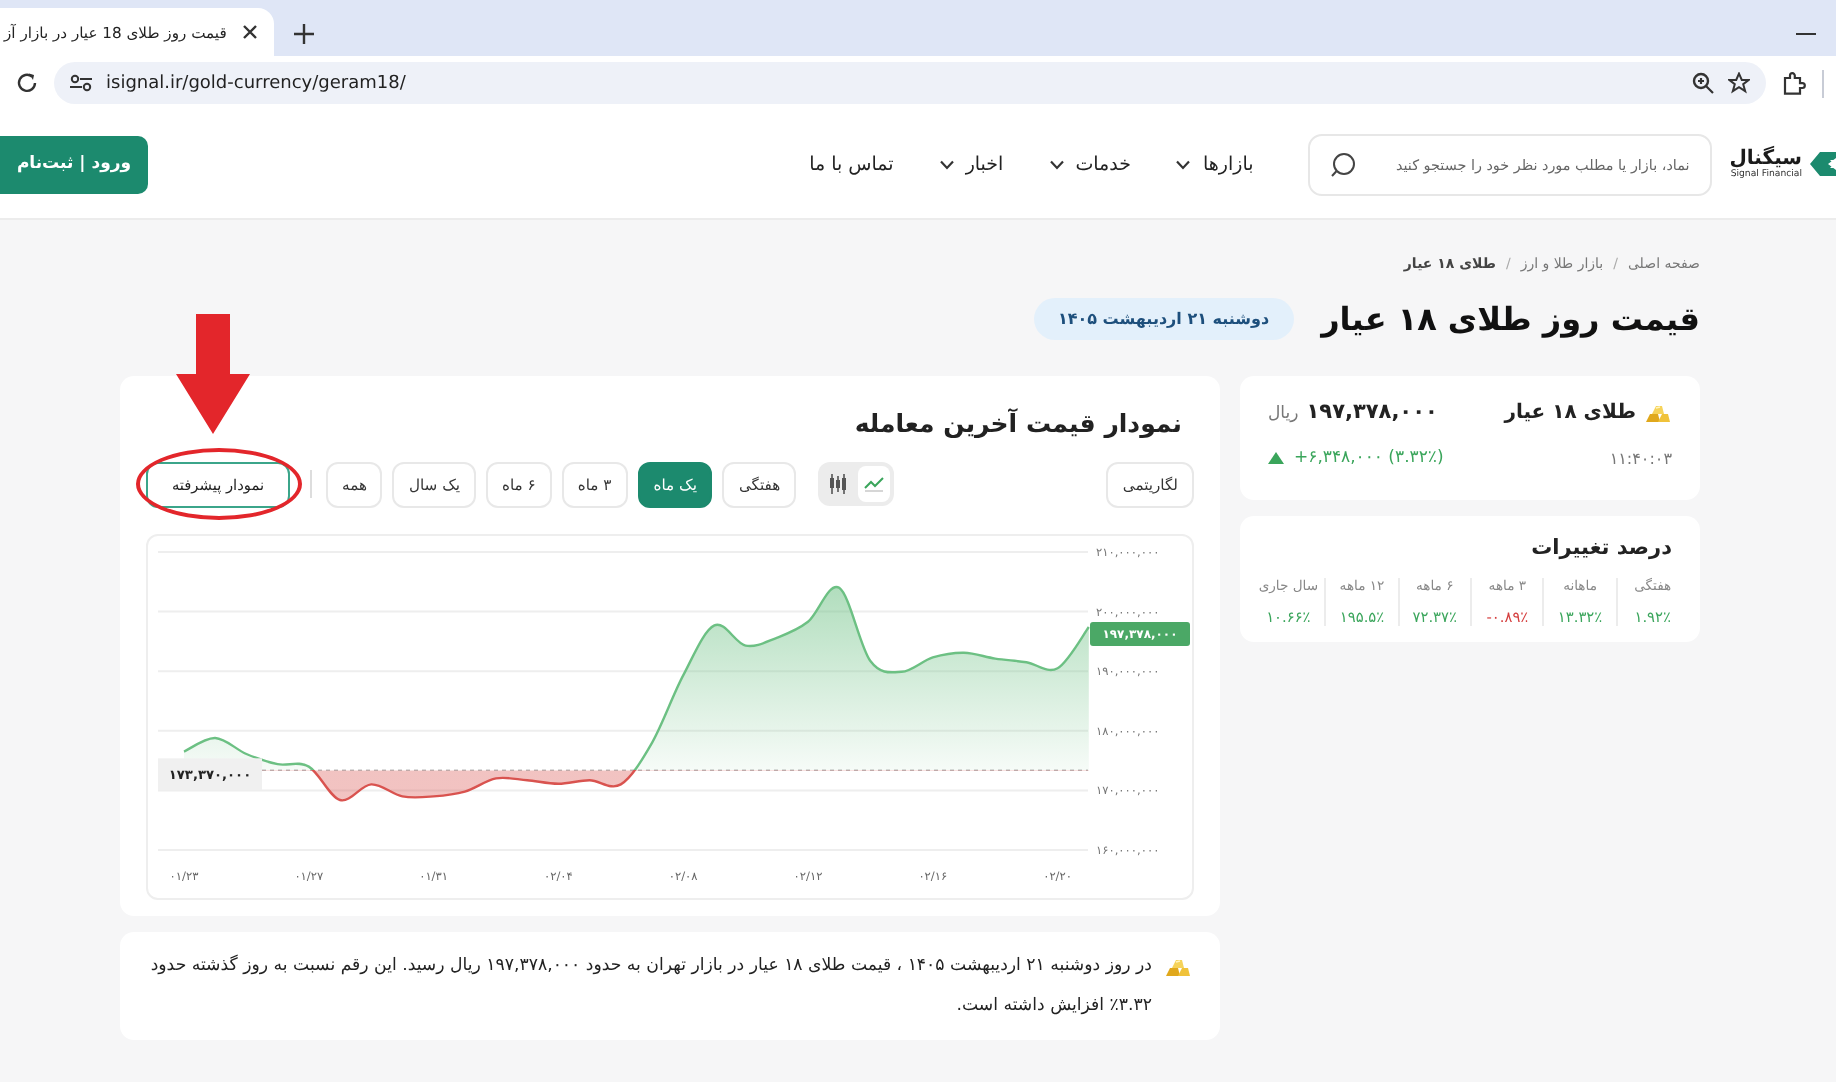 Image resolution: width=1836 pixels, height=1082 pixels. What do you see at coordinates (27, 83) in the screenshot?
I see `reload-icon` at bounding box center [27, 83].